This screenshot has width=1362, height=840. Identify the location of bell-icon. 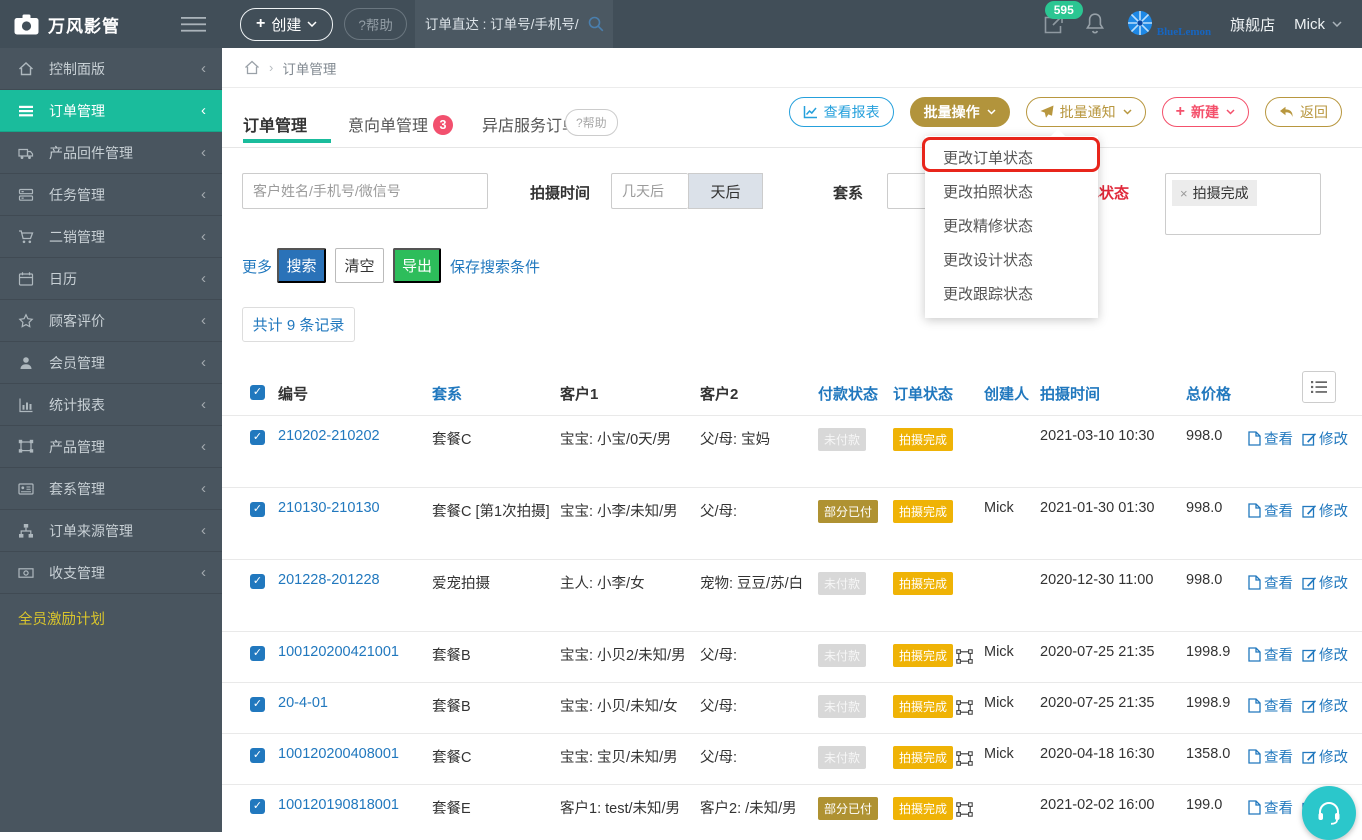
(1095, 24).